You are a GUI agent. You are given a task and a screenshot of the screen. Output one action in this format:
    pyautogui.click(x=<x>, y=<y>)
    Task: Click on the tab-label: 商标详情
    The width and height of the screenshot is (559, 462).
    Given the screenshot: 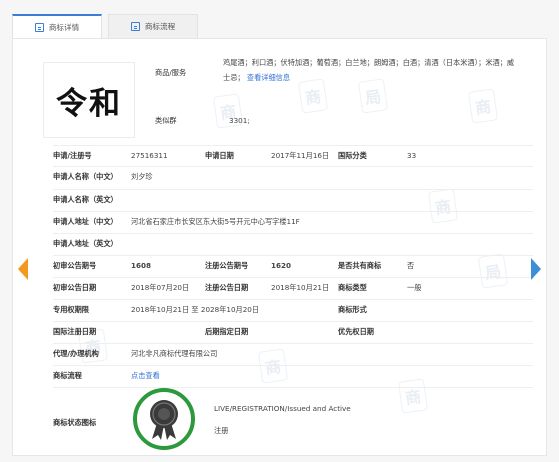 What is the action you would take?
    pyautogui.click(x=64, y=27)
    